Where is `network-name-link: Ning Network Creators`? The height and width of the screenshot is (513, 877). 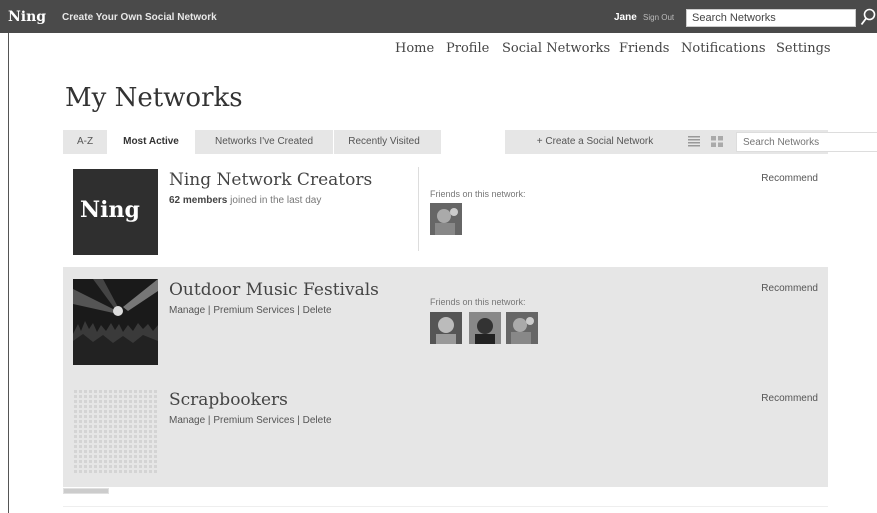
network-name-link: Ning Network Creators is located at coordinates (270, 180).